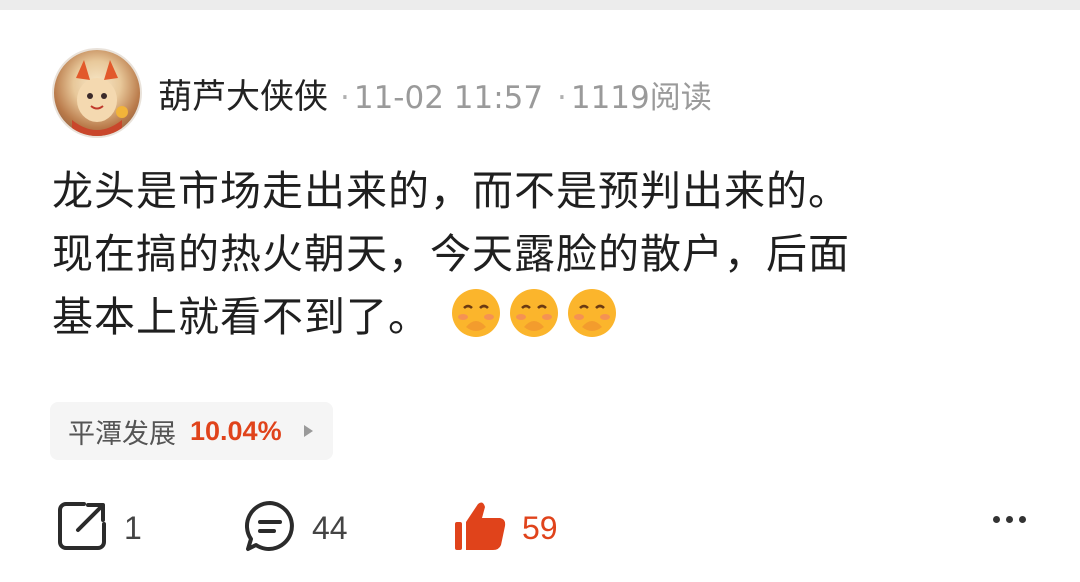 The height and width of the screenshot is (582, 1080). What do you see at coordinates (451, 191) in the screenshot?
I see `post-content-line: 龙头是市场走出来的，而不是预判出来的。` at bounding box center [451, 191].